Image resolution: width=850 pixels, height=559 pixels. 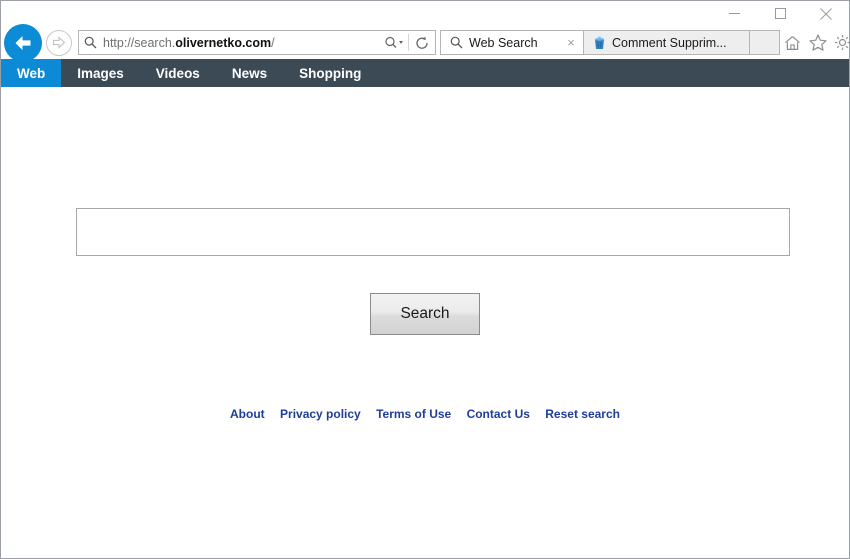 What do you see at coordinates (582, 414) in the screenshot?
I see `footer-link-reset-search: Reset search` at bounding box center [582, 414].